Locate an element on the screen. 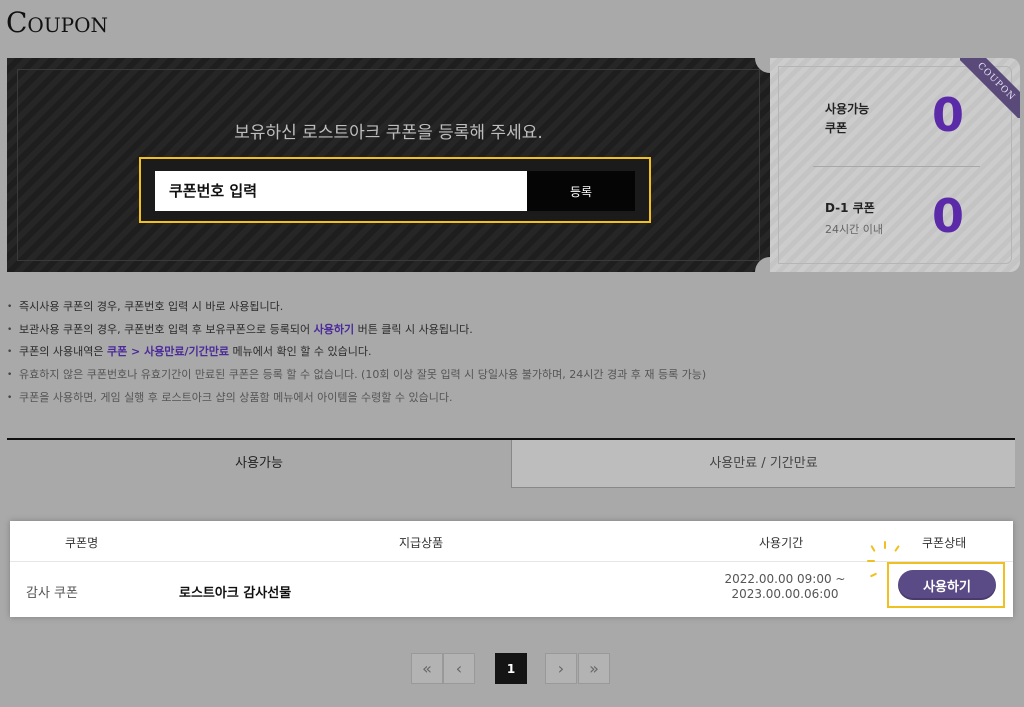  use-button-frame: 사용하기 is located at coordinates (946, 585).